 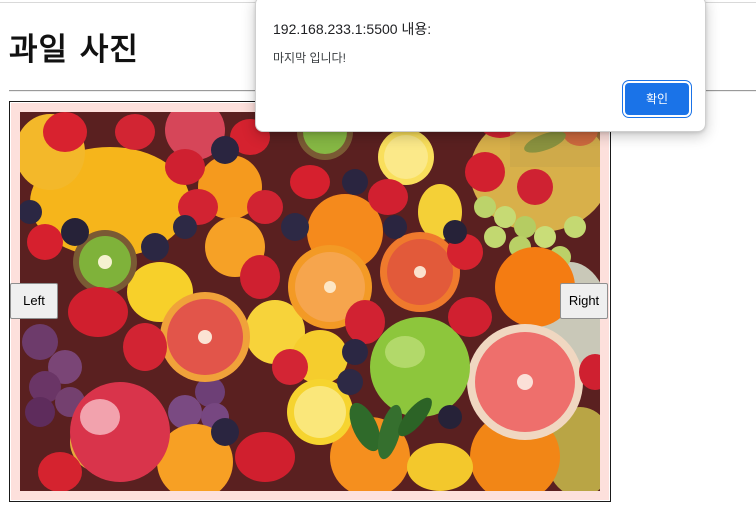 What do you see at coordinates (657, 99) in the screenshot?
I see `alert-ok-button: 확인` at bounding box center [657, 99].